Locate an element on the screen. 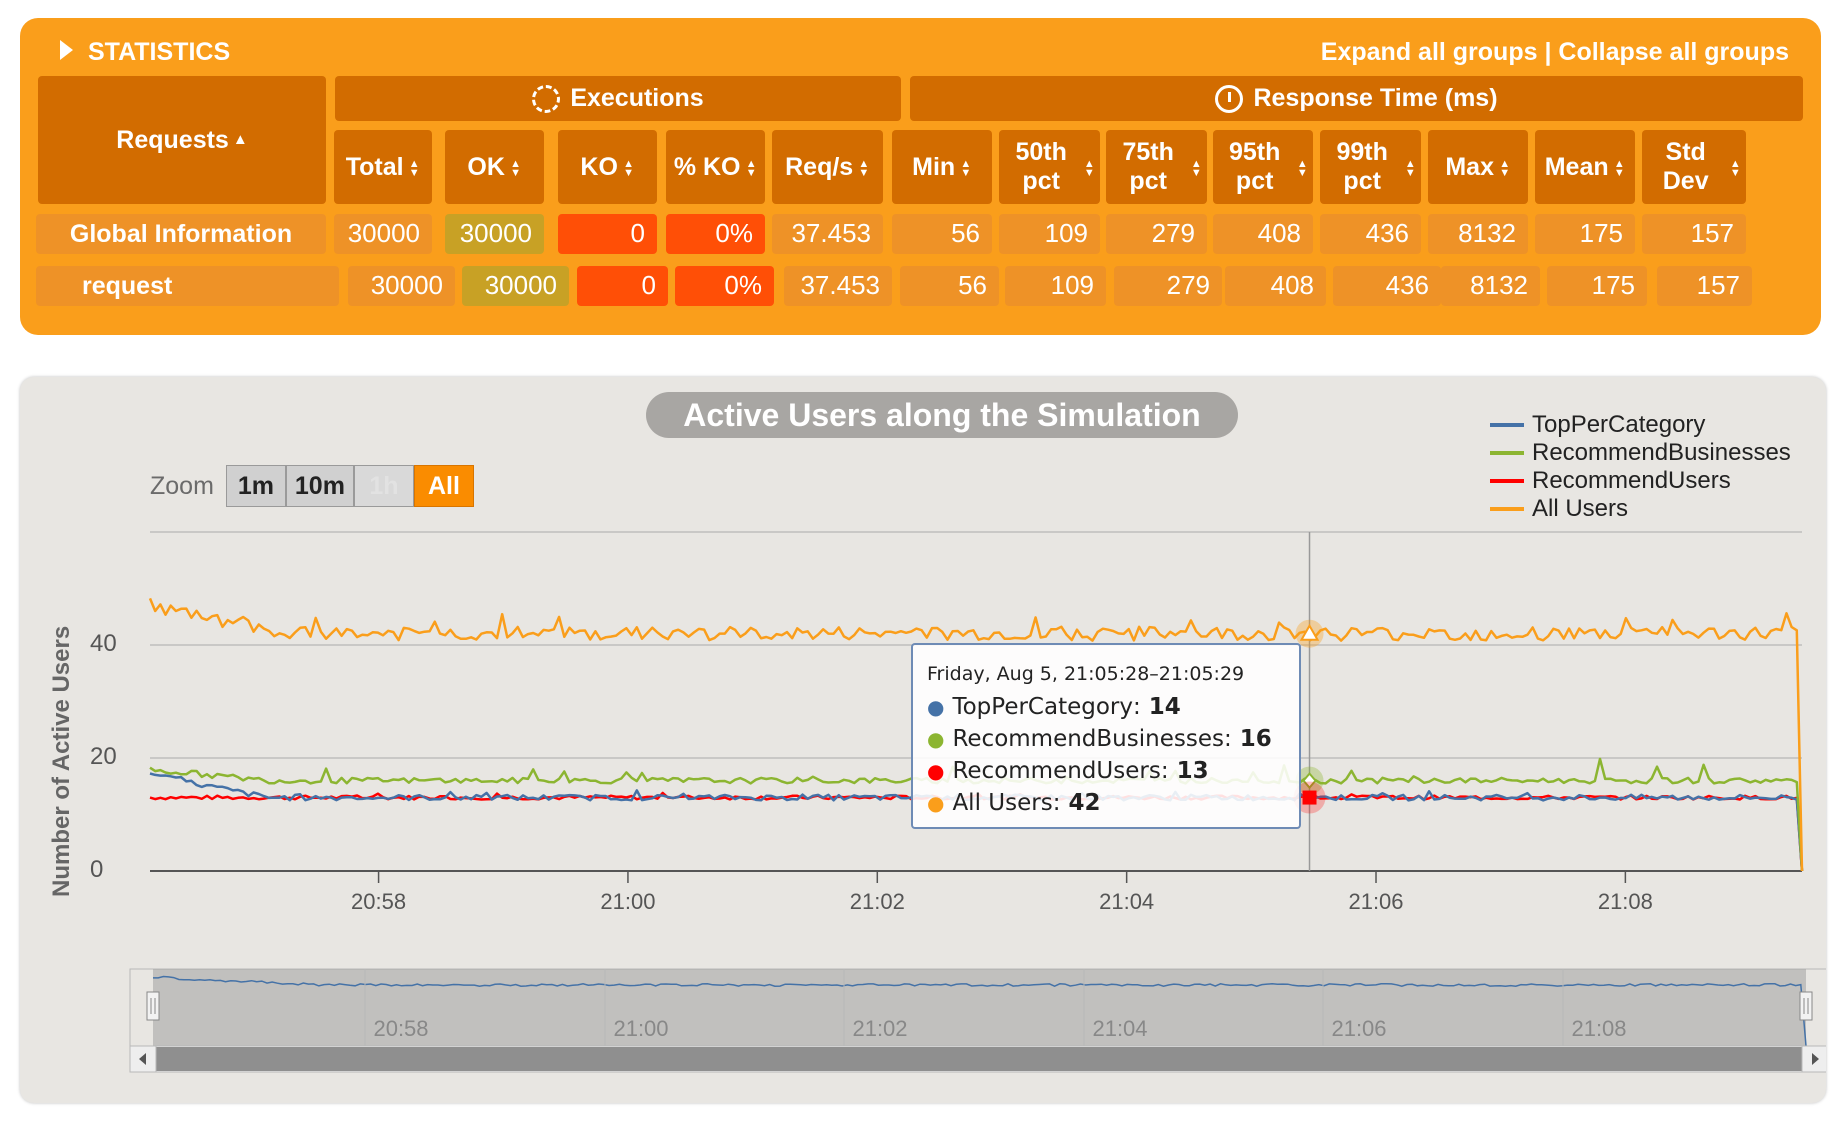  clock-icon is located at coordinates (1229, 98).